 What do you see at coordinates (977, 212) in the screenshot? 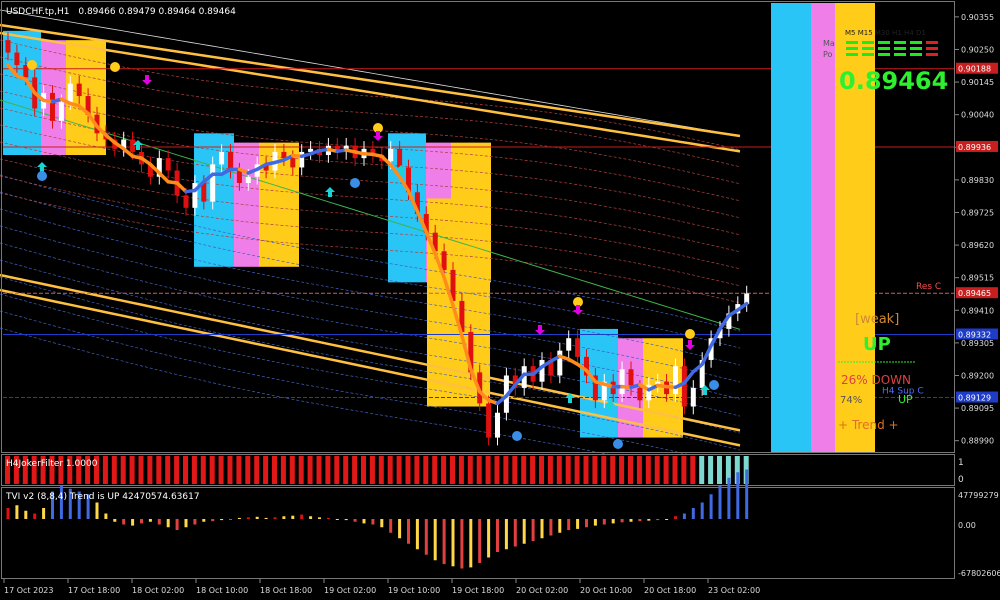
I see `price-tick-label: 0.89725` at bounding box center [977, 212].